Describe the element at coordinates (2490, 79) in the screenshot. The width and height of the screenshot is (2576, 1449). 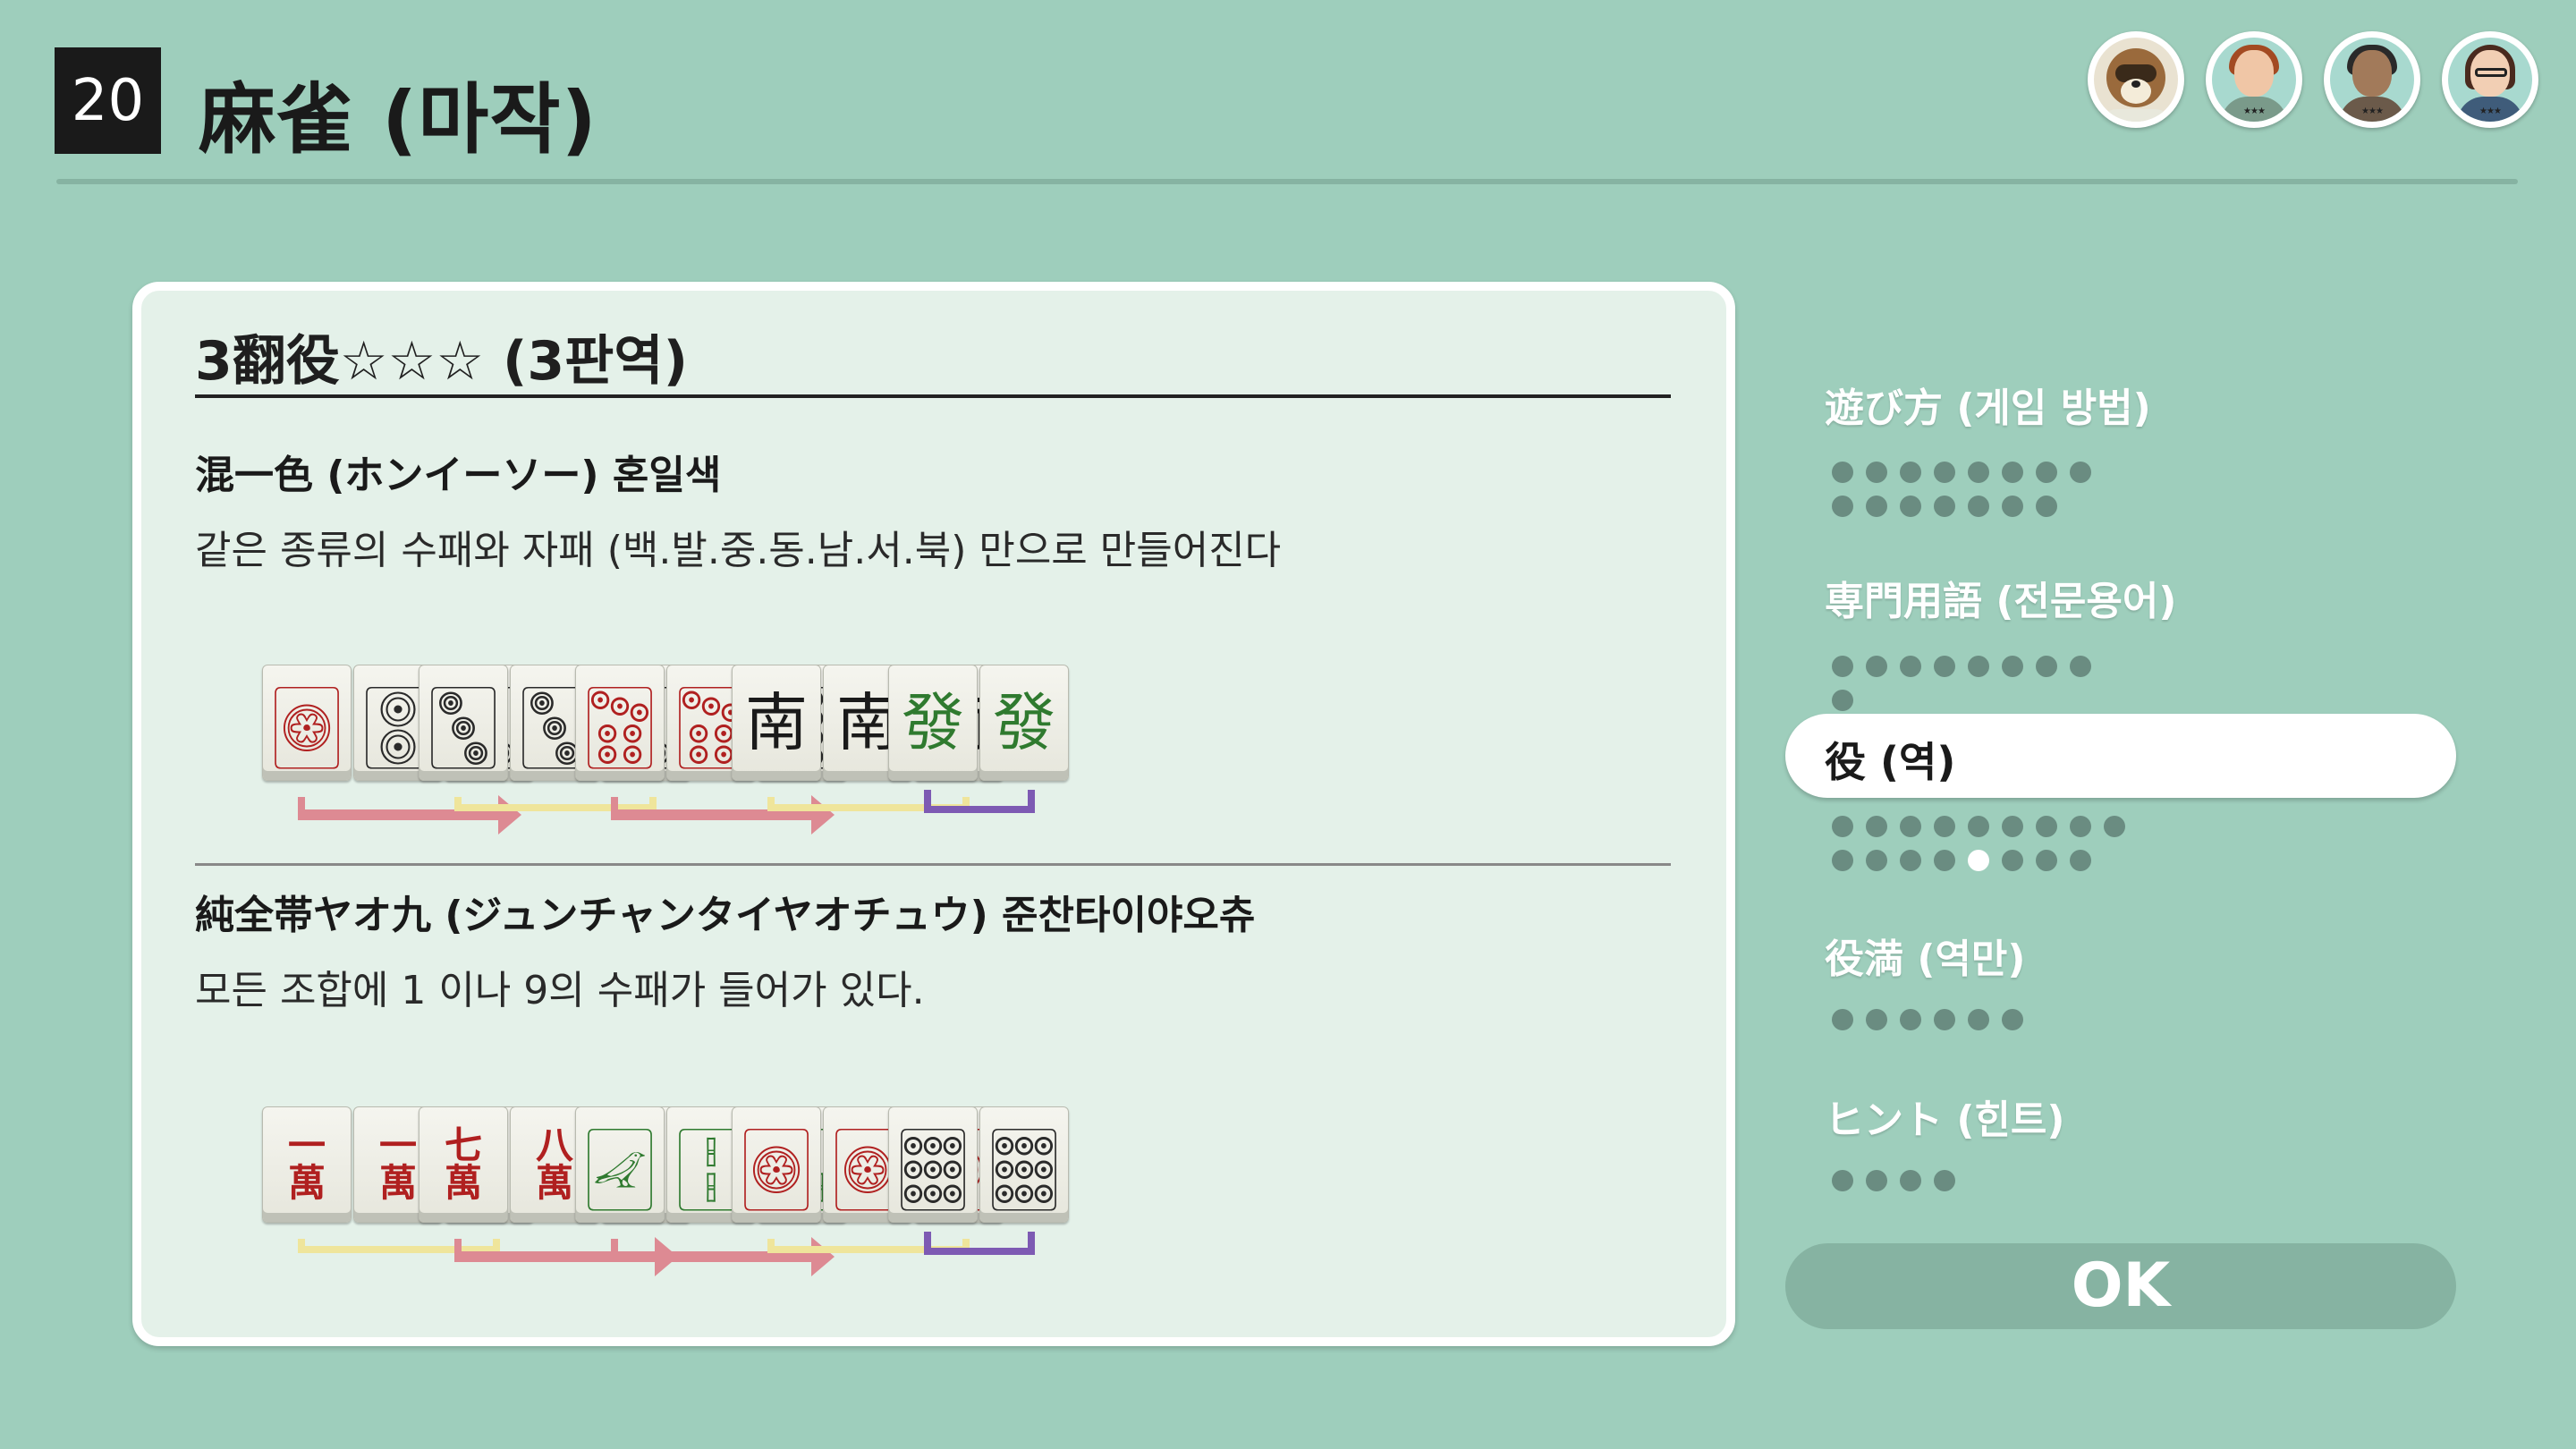
I see `player-avatar-4: ★★★` at that location.